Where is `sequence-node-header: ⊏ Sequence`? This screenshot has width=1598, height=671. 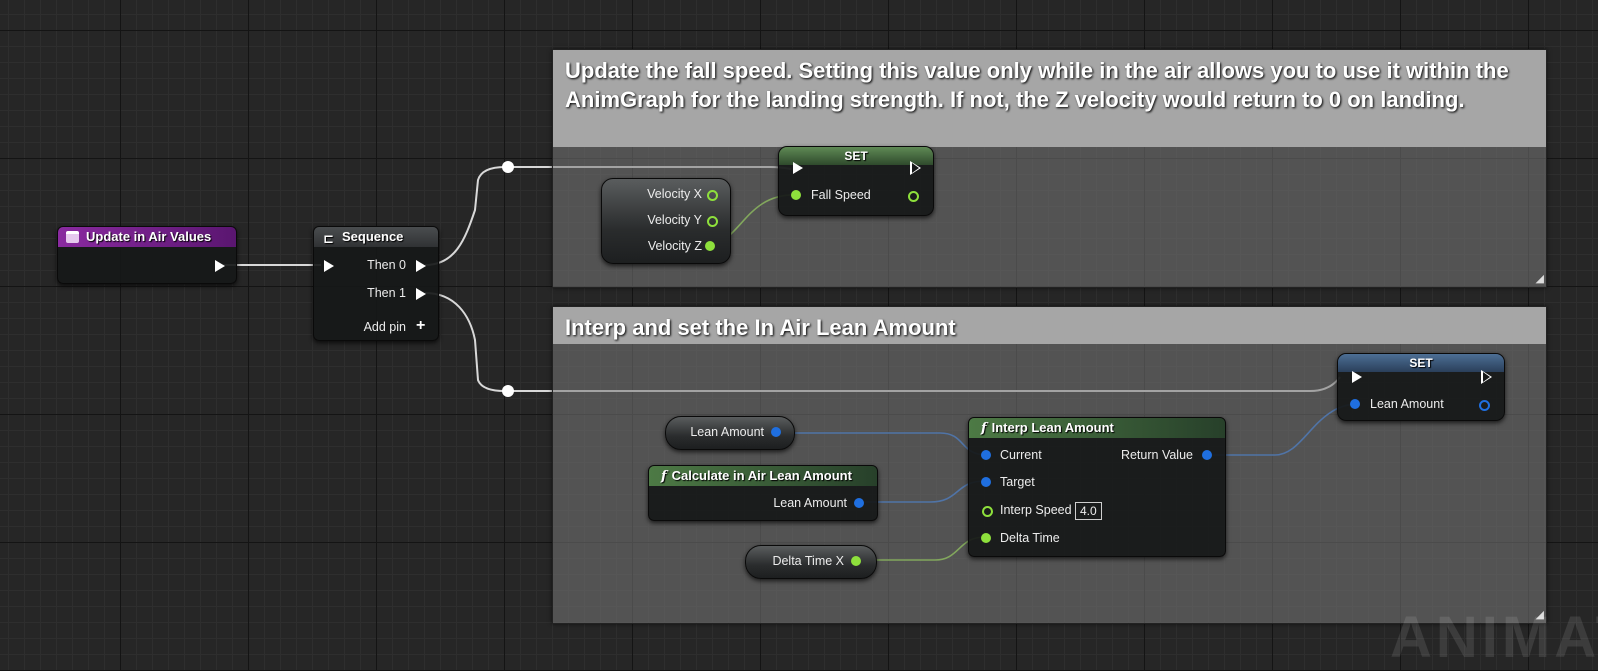
sequence-node-header: ⊏ Sequence is located at coordinates (376, 237).